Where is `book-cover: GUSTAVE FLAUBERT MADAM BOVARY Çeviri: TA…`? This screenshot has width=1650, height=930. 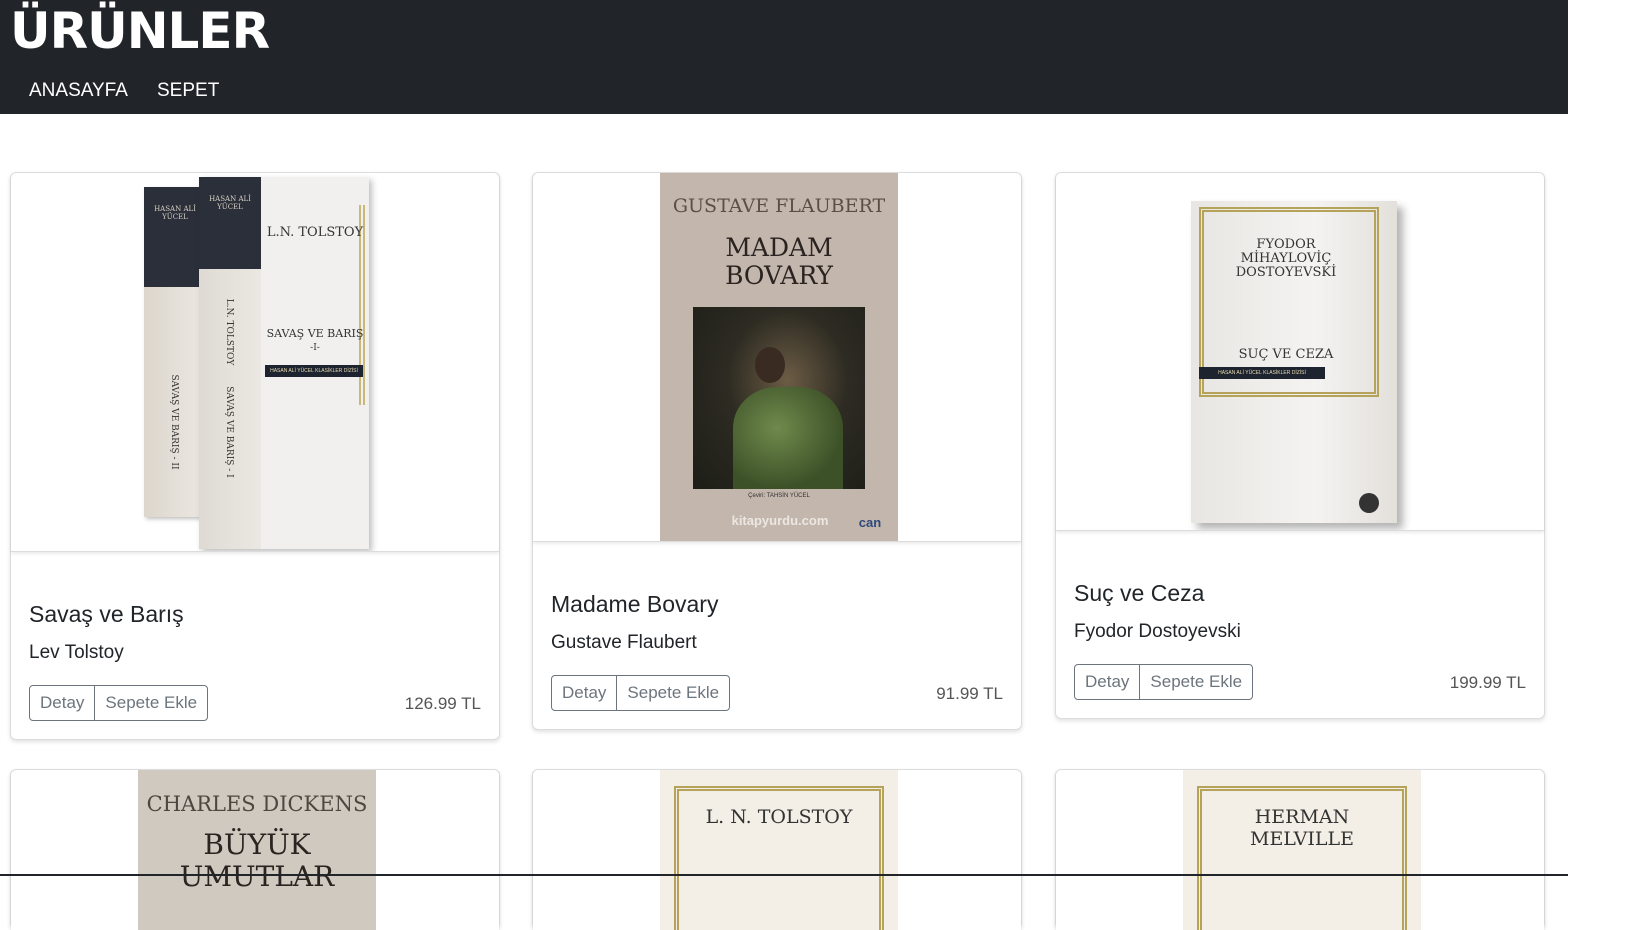
book-cover: GUSTAVE FLAUBERT MADAM BOVARY Çeviri: TA… is located at coordinates (779, 357).